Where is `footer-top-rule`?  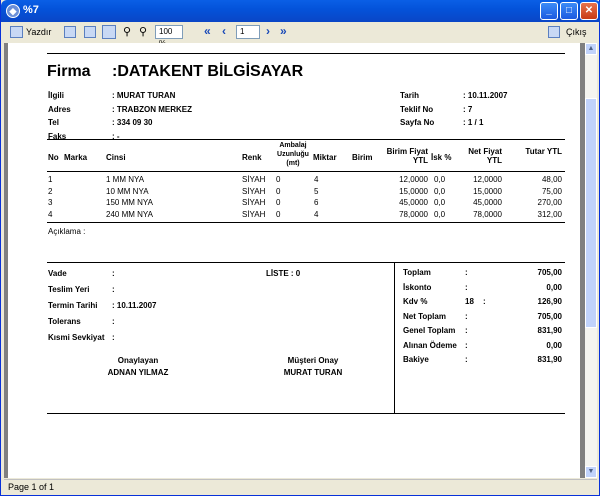 footer-top-rule is located at coordinates (306, 262).